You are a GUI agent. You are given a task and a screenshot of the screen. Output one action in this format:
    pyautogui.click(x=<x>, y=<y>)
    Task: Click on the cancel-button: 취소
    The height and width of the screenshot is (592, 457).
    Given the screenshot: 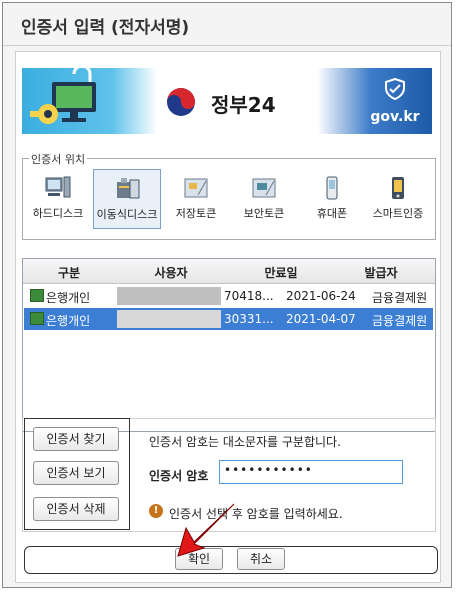 What is the action you would take?
    pyautogui.click(x=261, y=559)
    